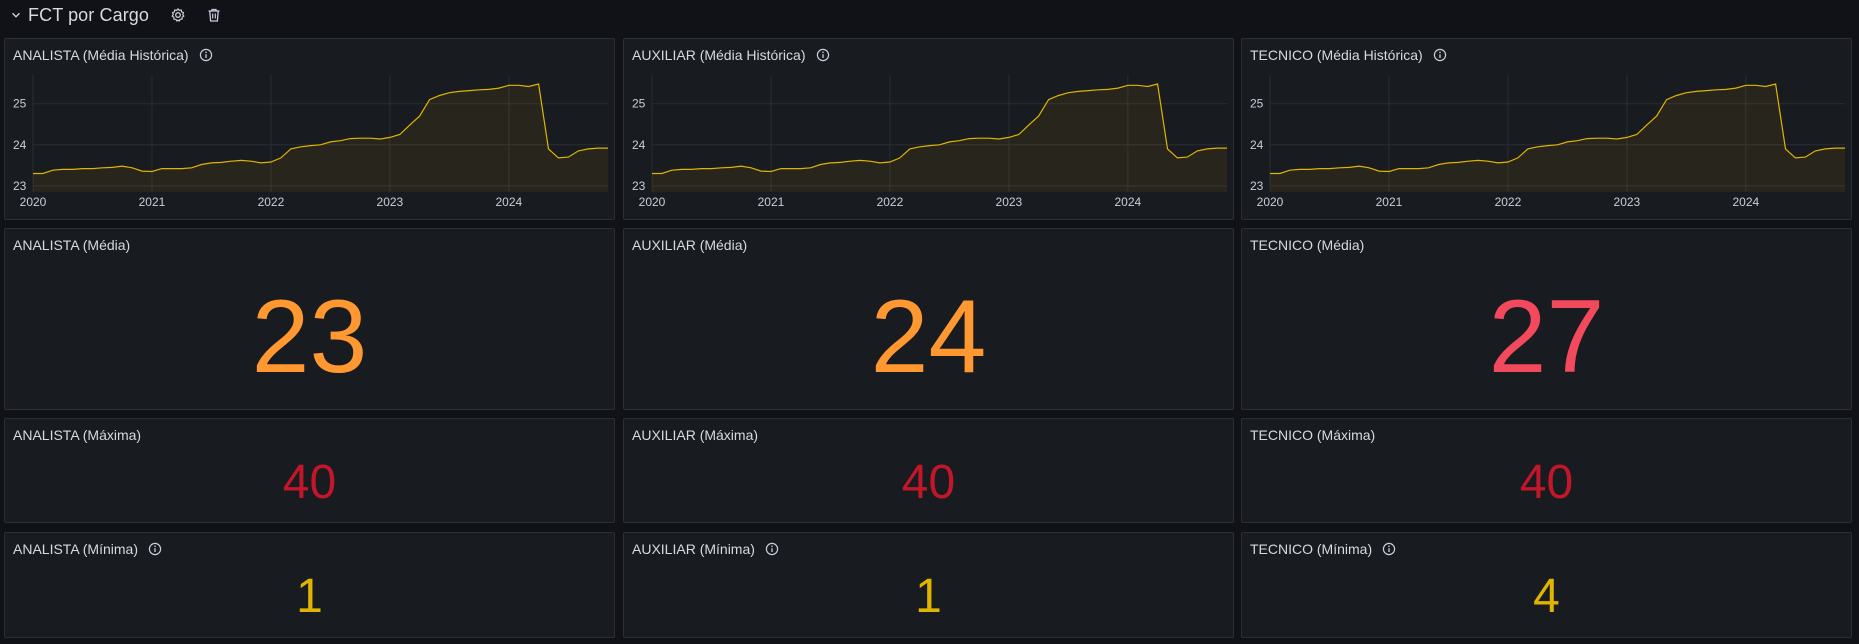 The image size is (1859, 644). I want to click on panel-title: ANALISTA (Média), so click(72, 245).